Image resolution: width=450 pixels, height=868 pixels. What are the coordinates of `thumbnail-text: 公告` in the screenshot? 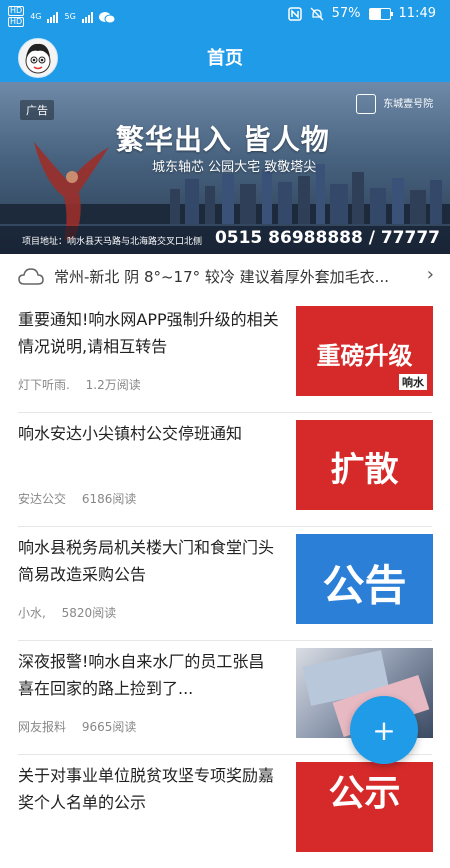 It's located at (364, 585).